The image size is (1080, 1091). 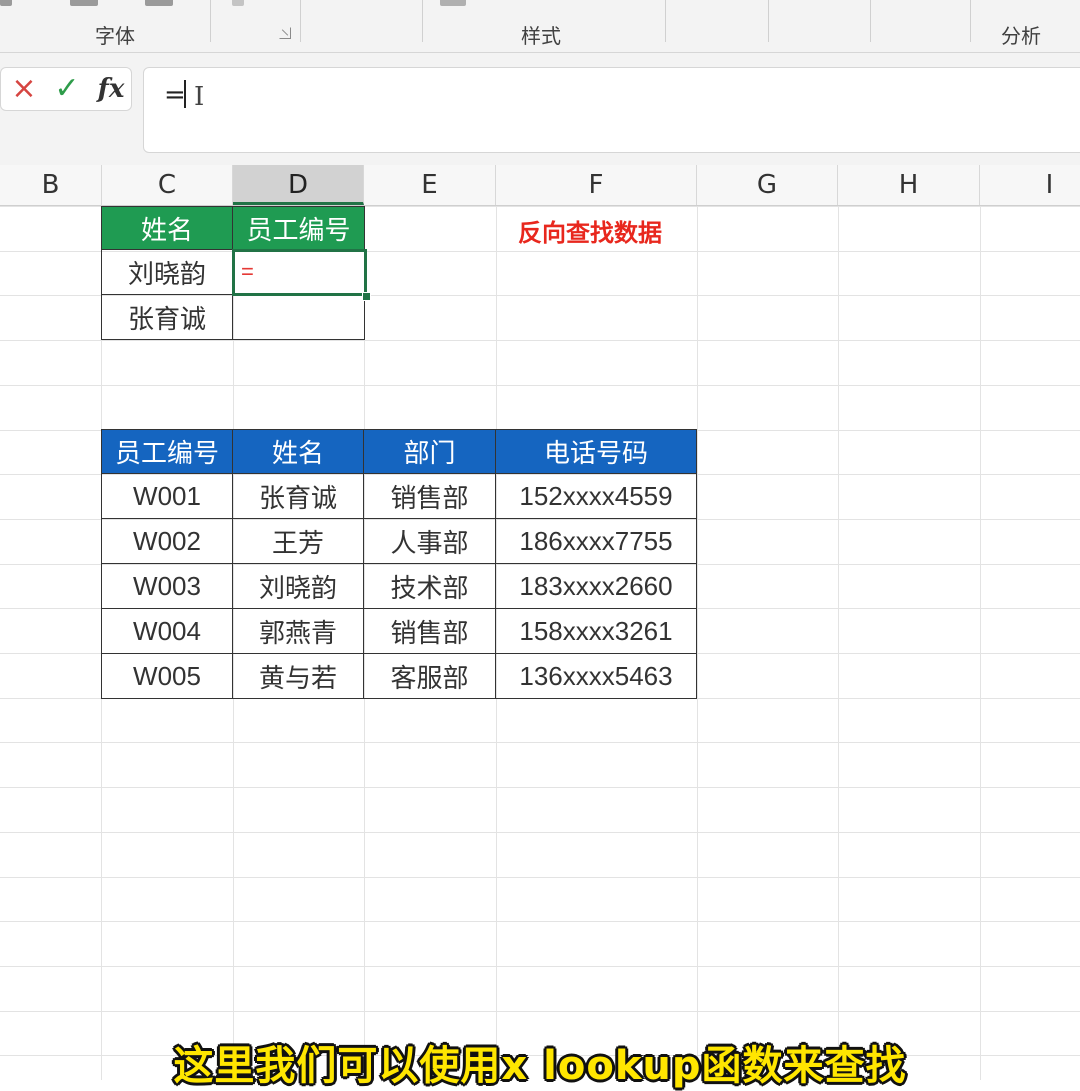 I want to click on source-data-cell: 186xxxx7755, so click(x=596, y=541).